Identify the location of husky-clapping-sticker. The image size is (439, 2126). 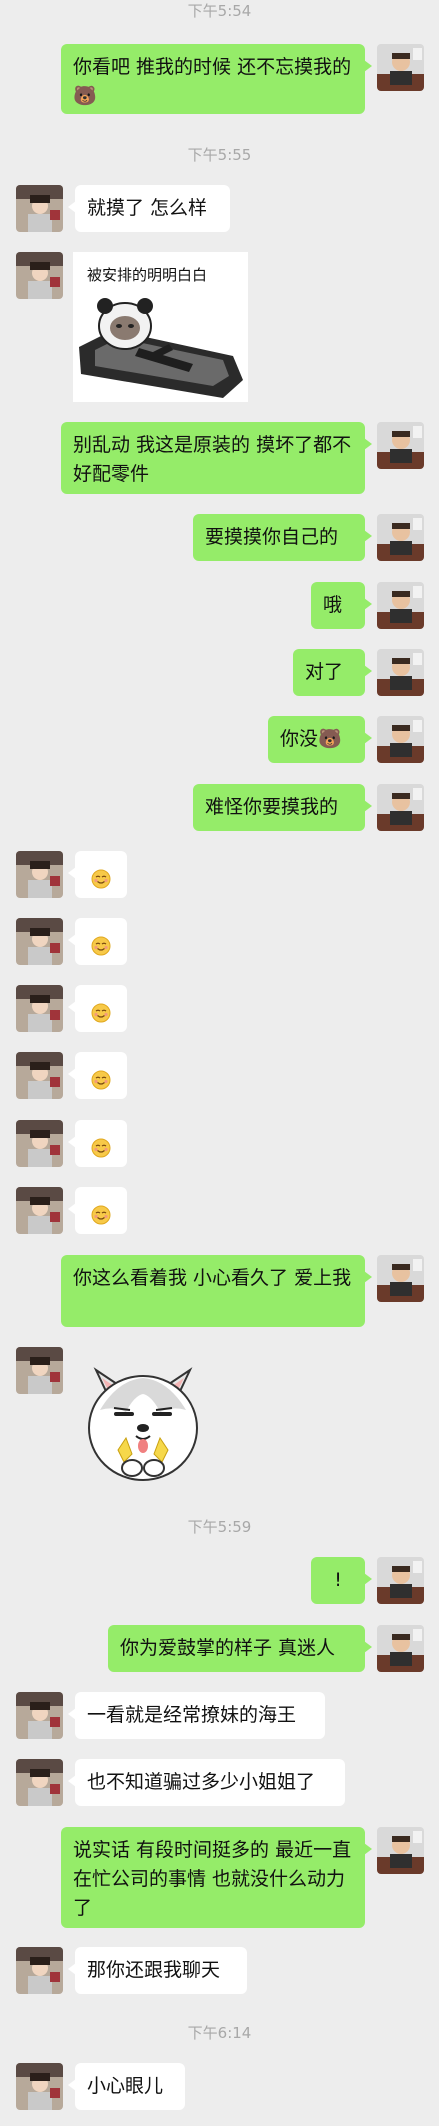
(143, 1420).